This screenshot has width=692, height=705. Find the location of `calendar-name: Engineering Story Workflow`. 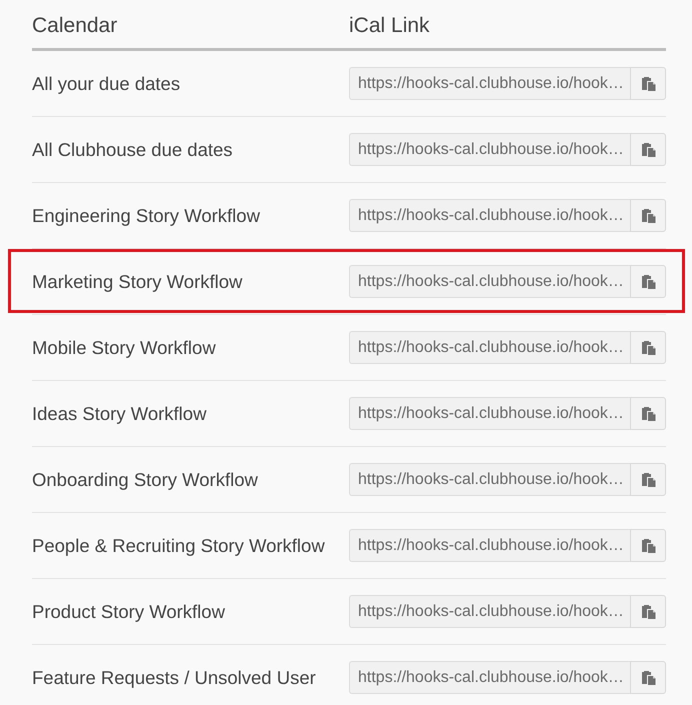

calendar-name: Engineering Story Workflow is located at coordinates (146, 215).